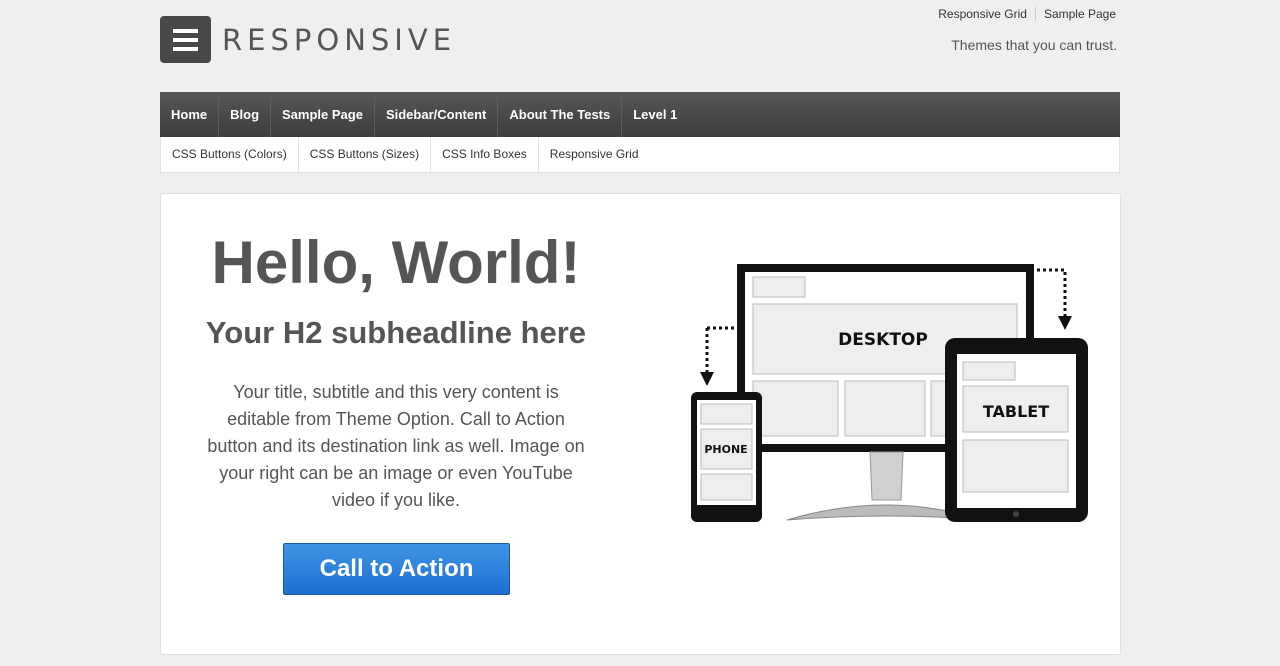 The height and width of the screenshot is (666, 1280). What do you see at coordinates (560, 114) in the screenshot?
I see `main-menu-about-the-tests: About The Tests` at bounding box center [560, 114].